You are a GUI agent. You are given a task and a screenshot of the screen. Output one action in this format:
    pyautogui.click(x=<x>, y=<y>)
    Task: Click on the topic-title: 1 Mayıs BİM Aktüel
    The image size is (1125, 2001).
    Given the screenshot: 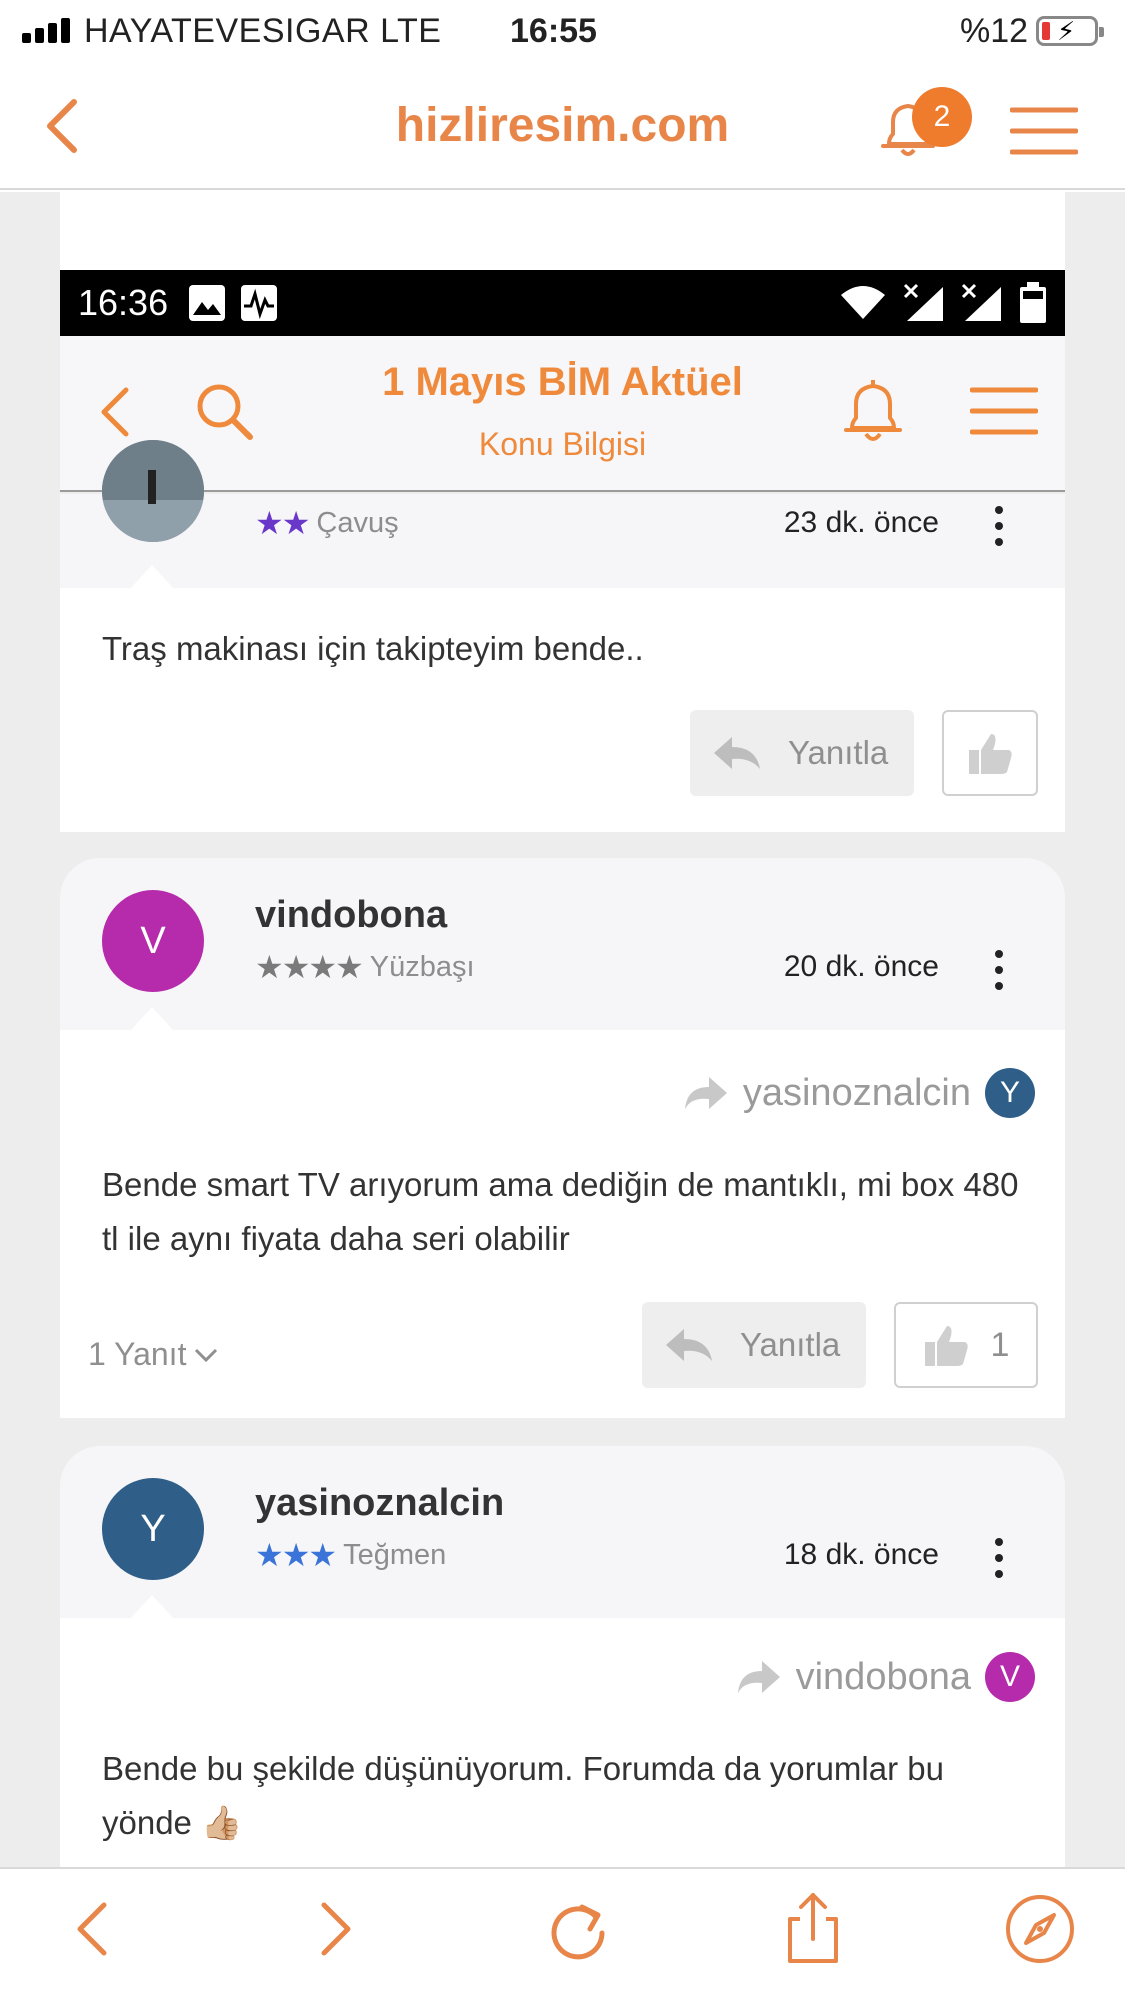 What is the action you would take?
    pyautogui.click(x=562, y=382)
    